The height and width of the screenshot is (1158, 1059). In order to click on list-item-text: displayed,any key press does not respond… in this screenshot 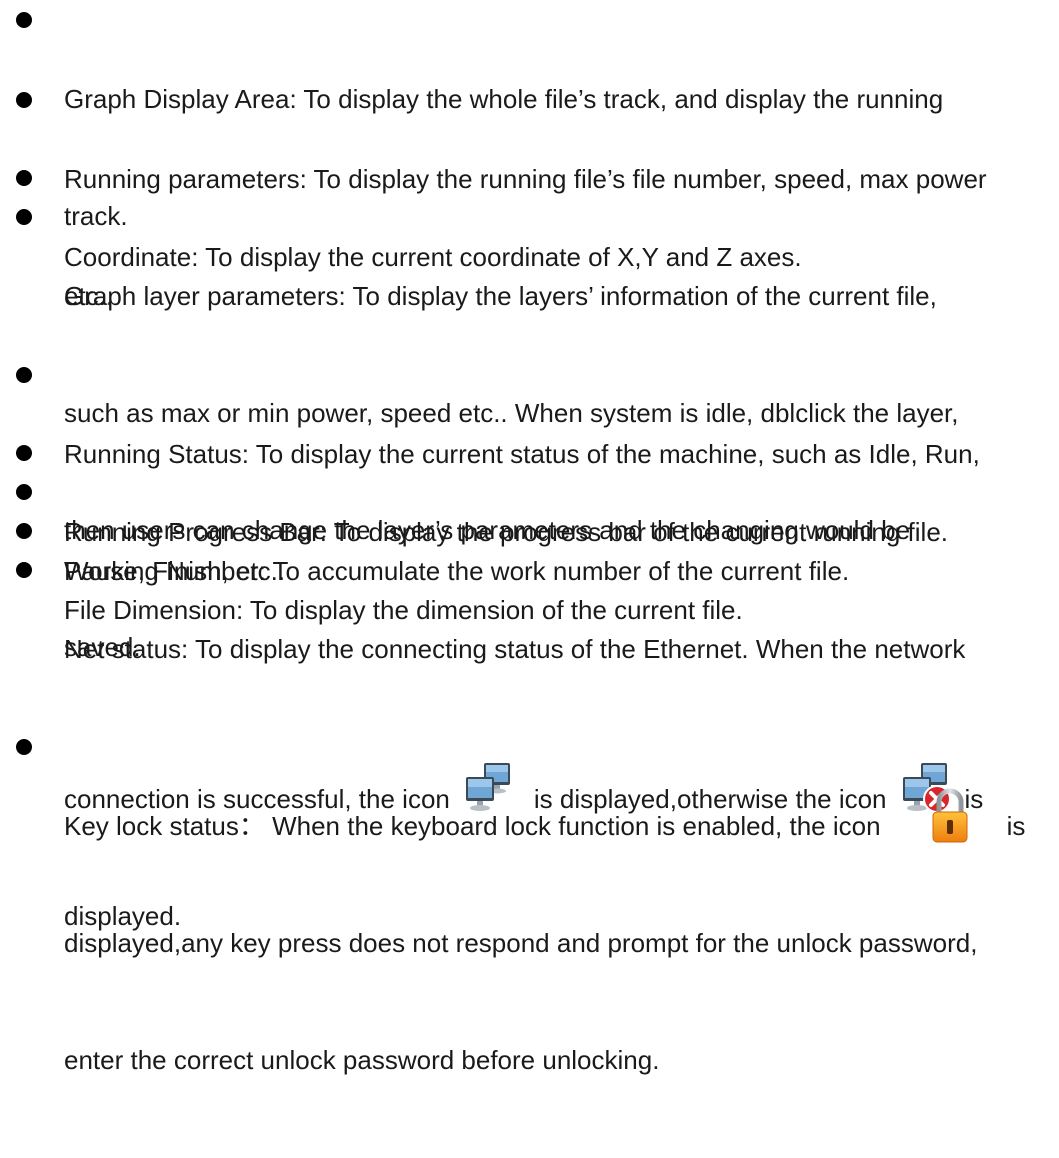, I will do `click(521, 943)`.